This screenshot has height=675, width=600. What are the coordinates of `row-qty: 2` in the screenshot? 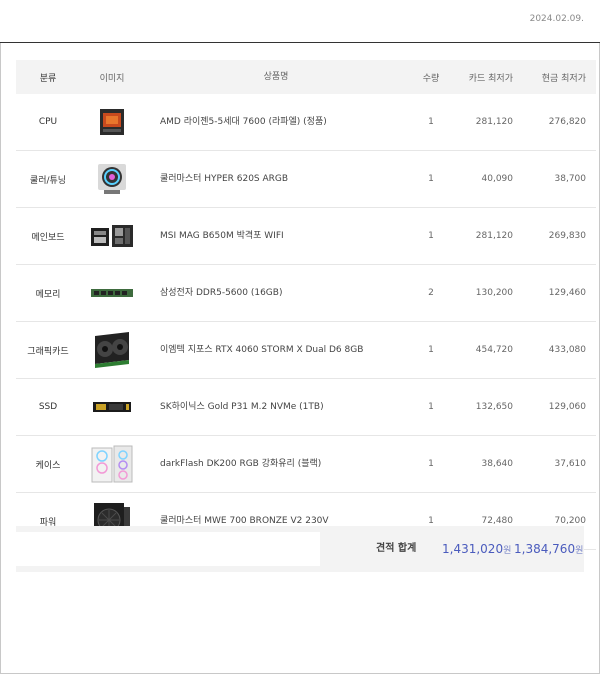 It's located at (431, 293).